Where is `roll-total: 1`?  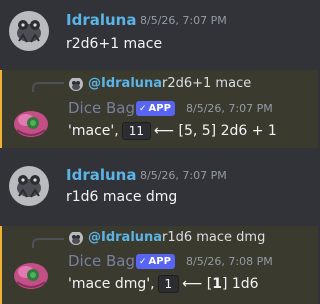
roll-total: 1 is located at coordinates (168, 284).